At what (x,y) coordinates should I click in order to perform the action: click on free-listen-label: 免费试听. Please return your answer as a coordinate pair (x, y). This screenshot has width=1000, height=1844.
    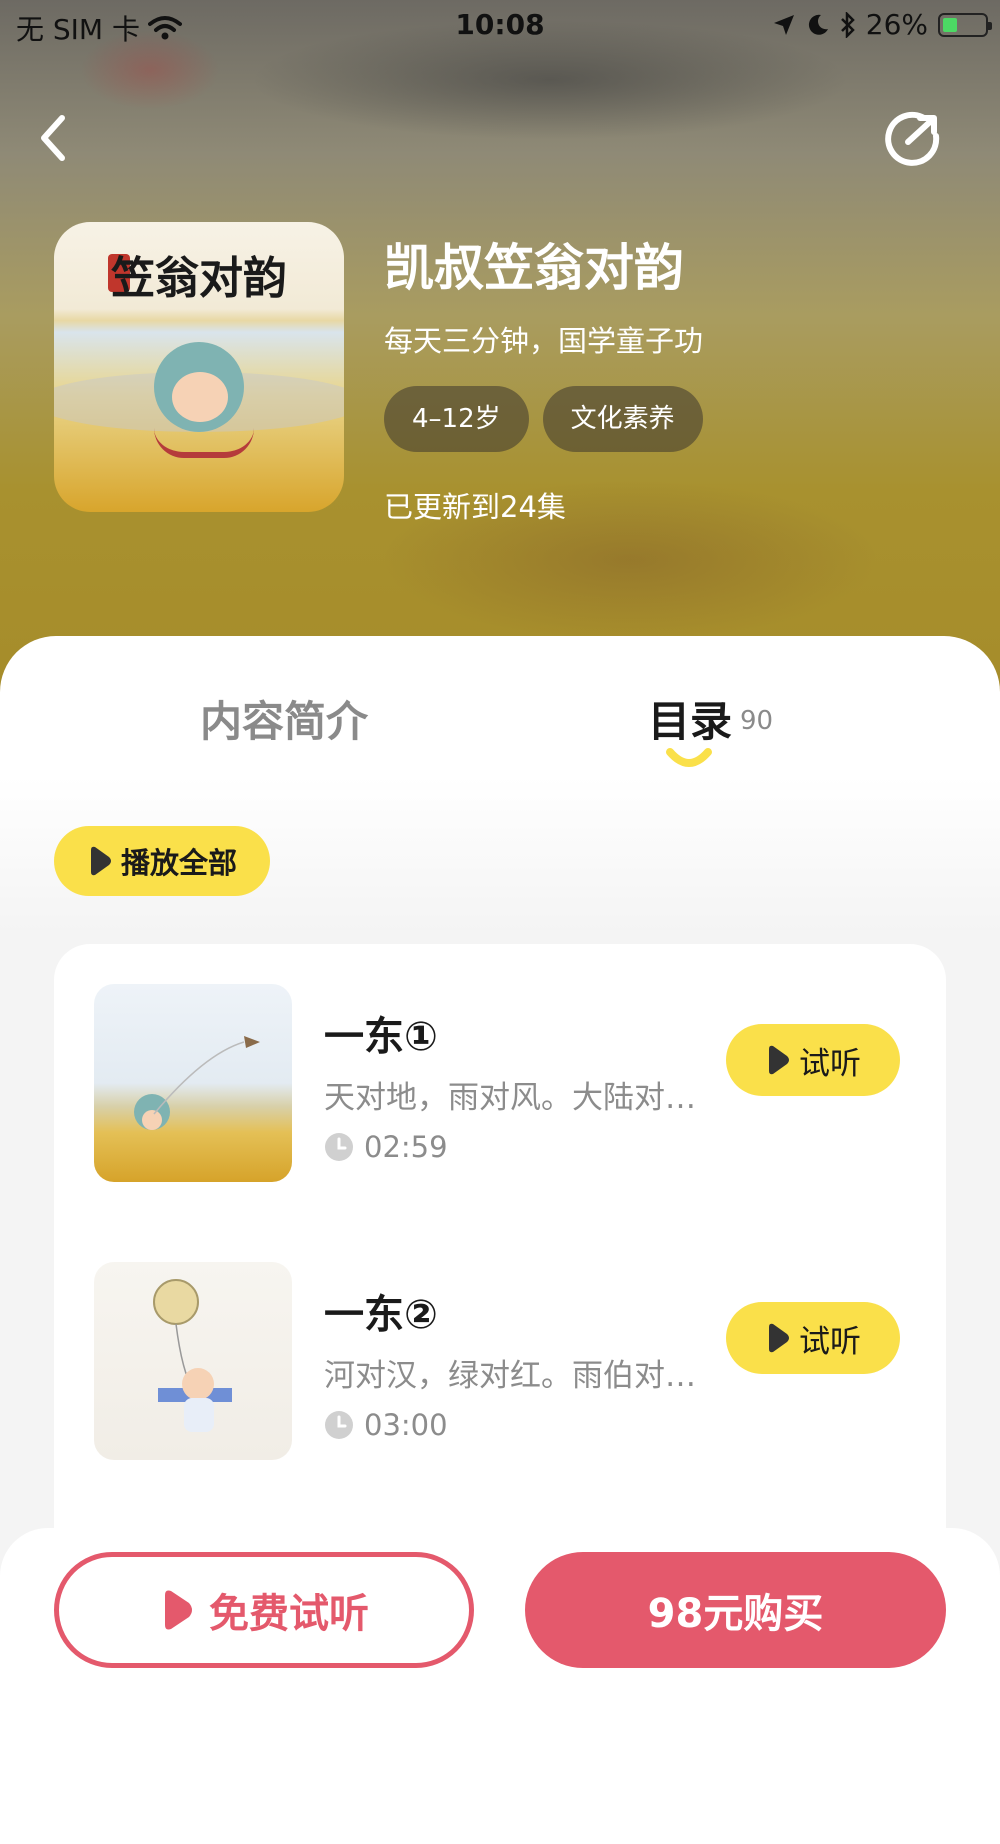
    Looking at the image, I should click on (289, 1614).